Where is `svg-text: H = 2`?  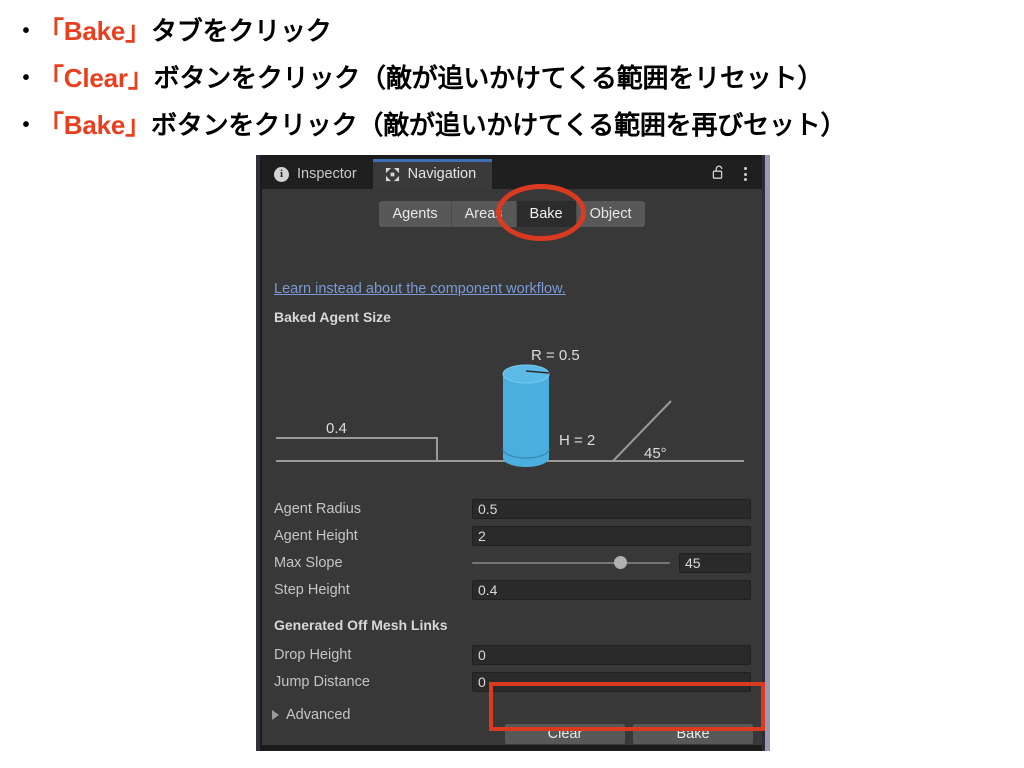
svg-text: H = 2 is located at coordinates (577, 440).